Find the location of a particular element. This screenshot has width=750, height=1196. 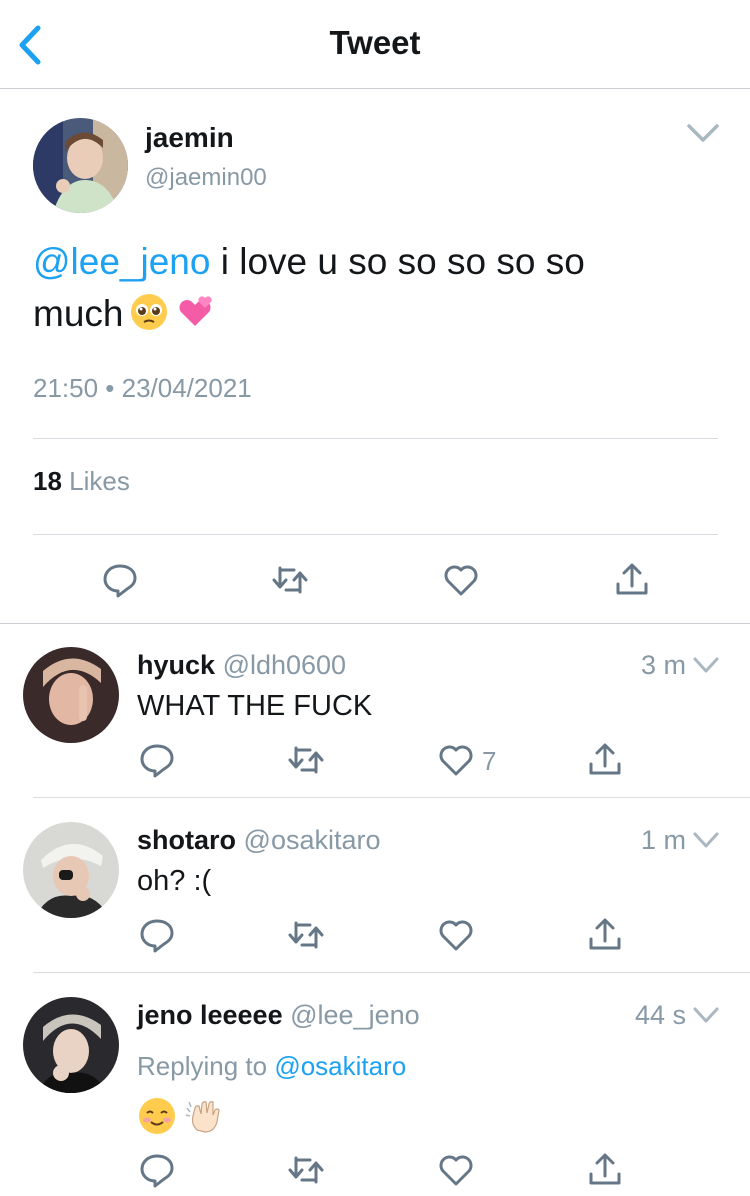

reply-author-name: jeno leeeee is located at coordinates (210, 1015).